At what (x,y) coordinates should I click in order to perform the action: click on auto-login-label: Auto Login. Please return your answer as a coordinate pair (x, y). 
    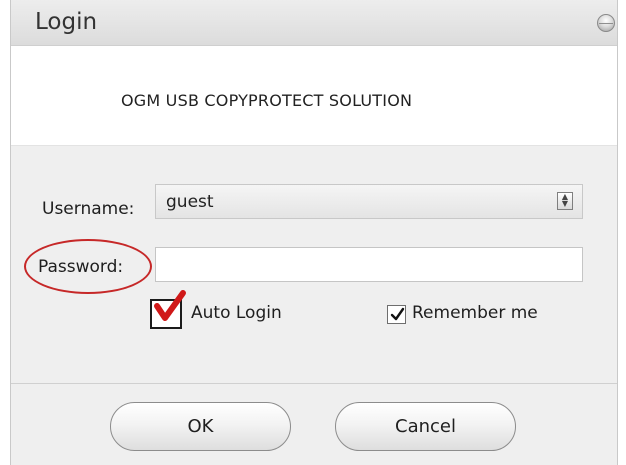
    Looking at the image, I should click on (236, 313).